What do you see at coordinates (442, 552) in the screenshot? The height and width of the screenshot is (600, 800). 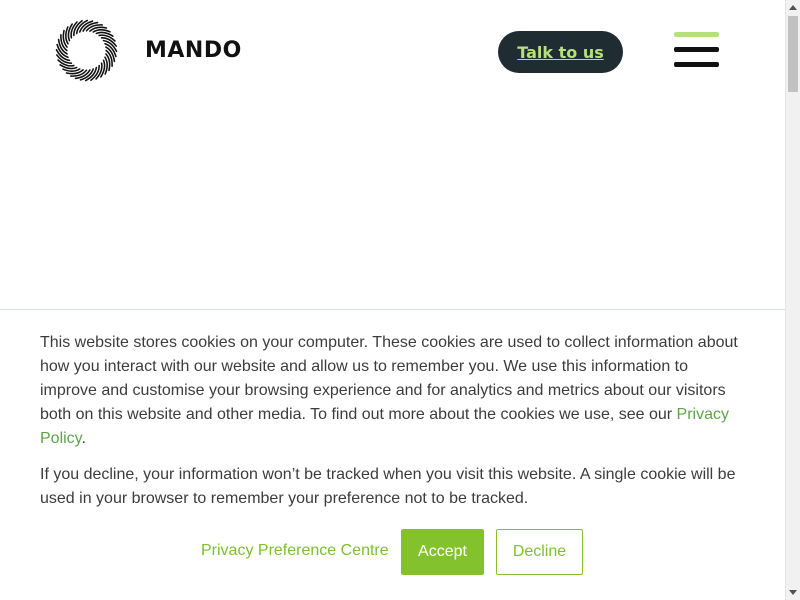 I see `accept-button: Accept` at bounding box center [442, 552].